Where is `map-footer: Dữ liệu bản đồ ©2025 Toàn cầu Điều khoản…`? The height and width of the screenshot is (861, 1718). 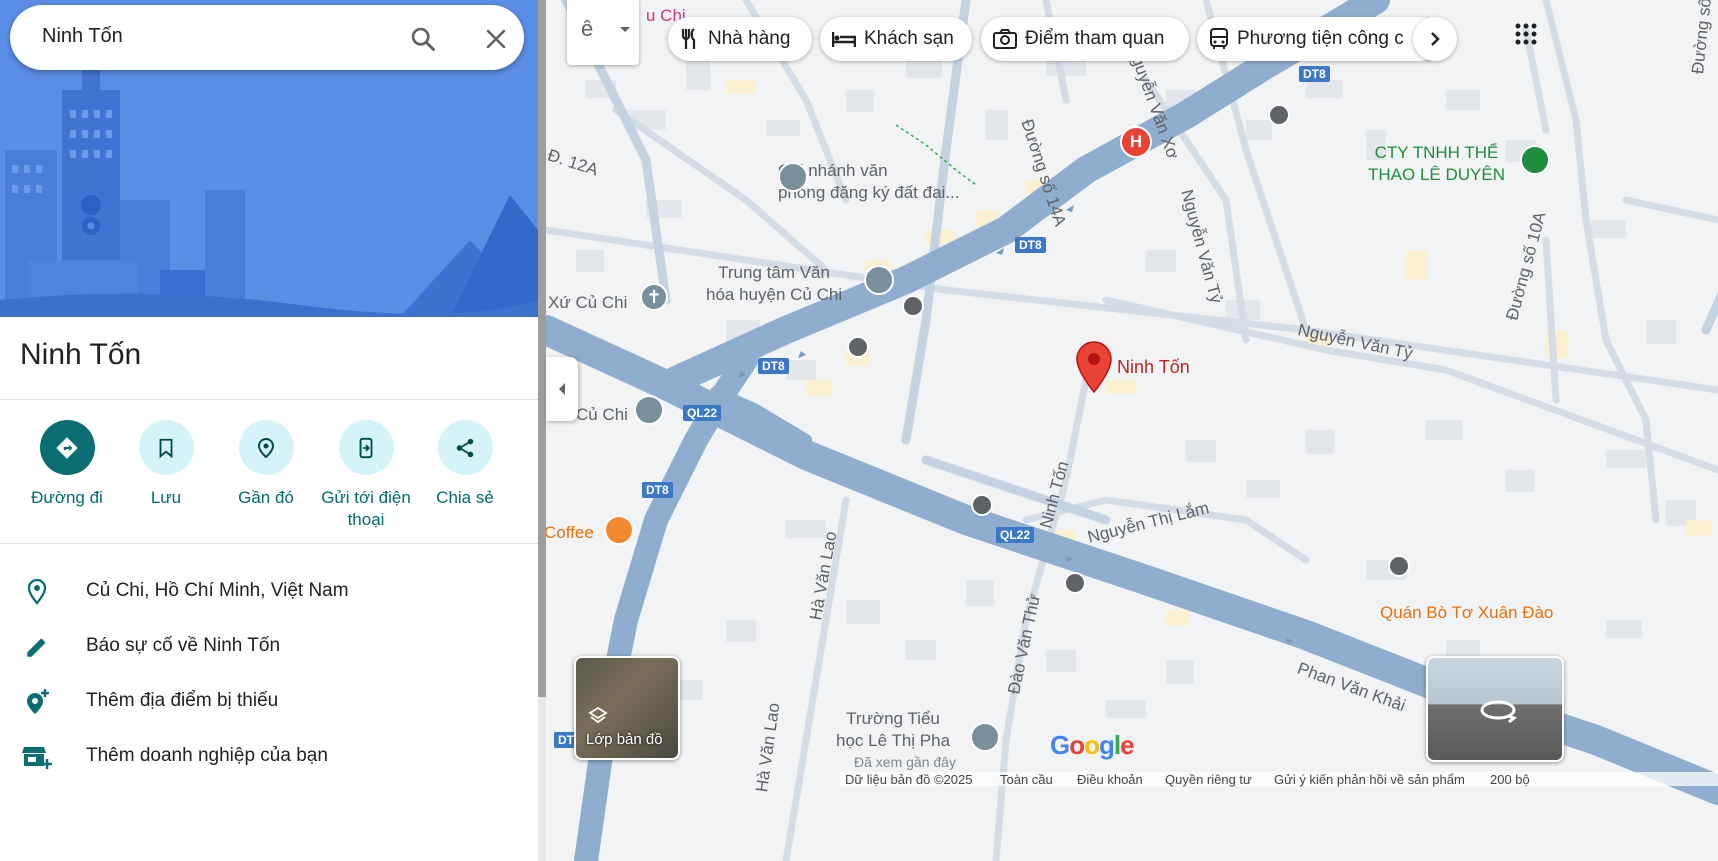
map-footer: Dữ liệu bản đồ ©2025 Toàn cầu Điều khoản… is located at coordinates (1279, 779).